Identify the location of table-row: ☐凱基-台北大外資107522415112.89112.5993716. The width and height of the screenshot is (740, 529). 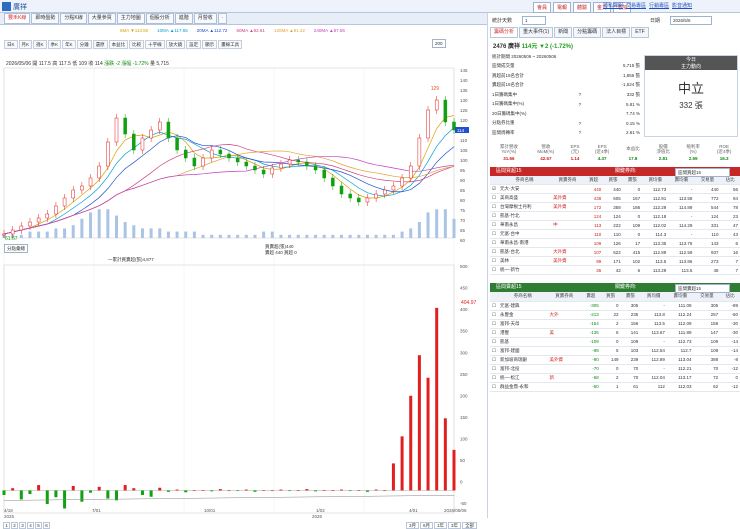
(615, 252).